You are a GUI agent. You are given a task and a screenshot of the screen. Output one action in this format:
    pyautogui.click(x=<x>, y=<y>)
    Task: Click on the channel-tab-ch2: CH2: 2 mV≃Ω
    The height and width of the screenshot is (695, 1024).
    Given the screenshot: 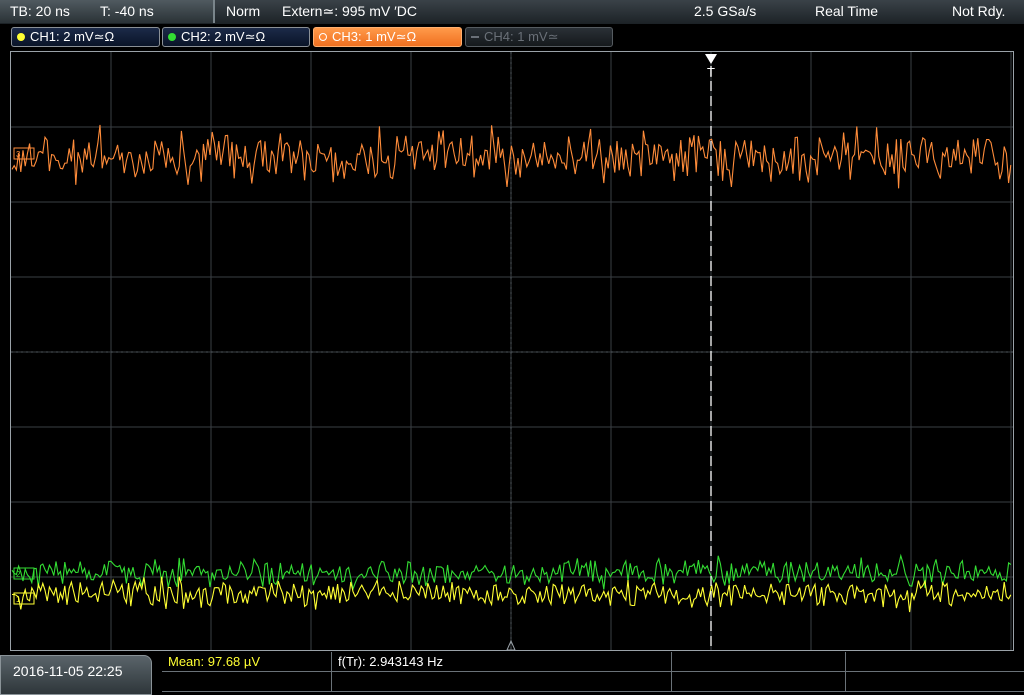 What is the action you would take?
    pyautogui.click(x=236, y=37)
    